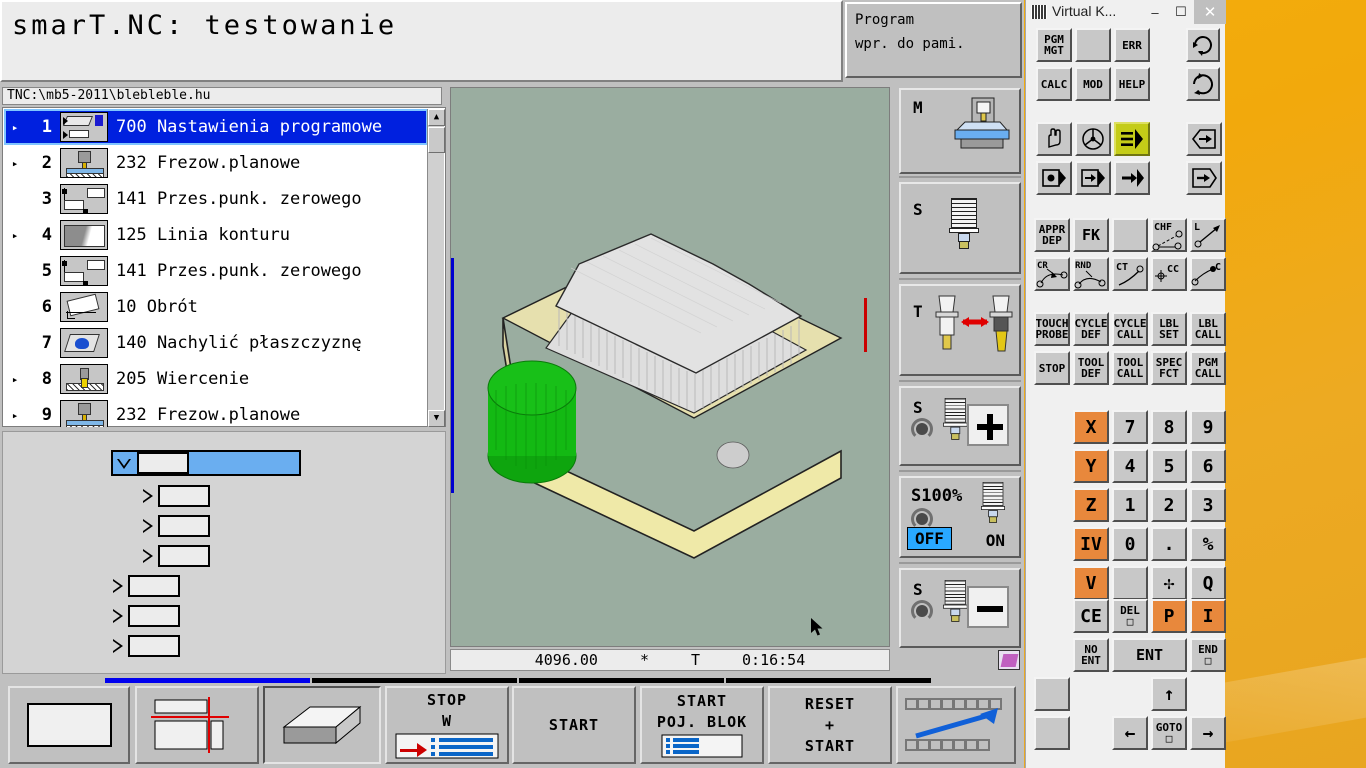 Image resolution: width=1366 pixels, height=768 pixels. Describe the element at coordinates (1091, 368) in the screenshot. I see `key-tool-def: TOOL DEF` at that location.